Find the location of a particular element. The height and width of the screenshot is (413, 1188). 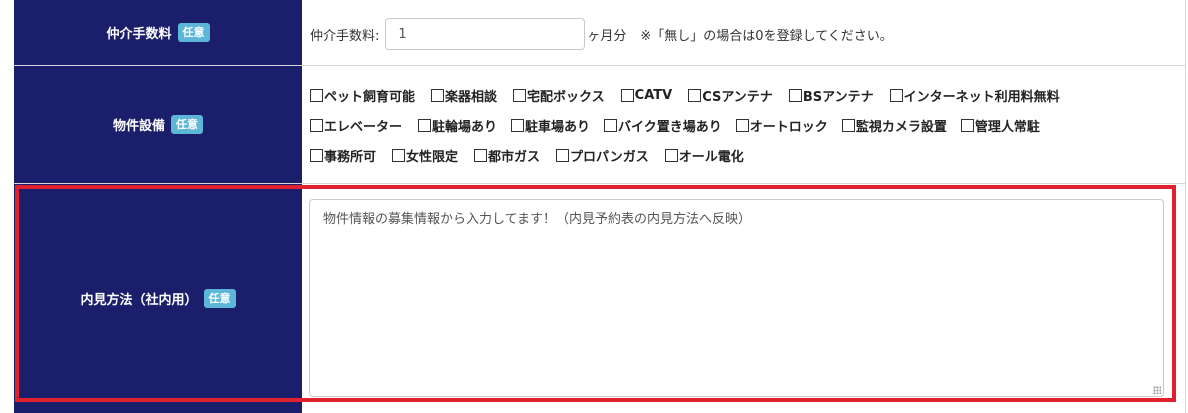

facility-checkbox-instrument: 楽器相談 is located at coordinates (464, 95).